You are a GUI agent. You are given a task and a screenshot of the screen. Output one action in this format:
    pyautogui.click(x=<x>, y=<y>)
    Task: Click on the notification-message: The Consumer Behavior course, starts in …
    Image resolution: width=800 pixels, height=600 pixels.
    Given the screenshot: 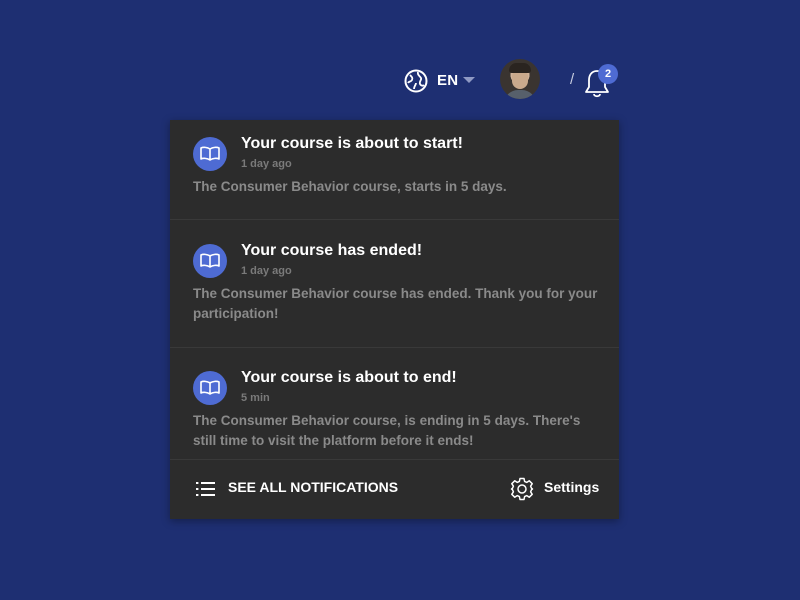 What is the action you would take?
    pyautogui.click(x=350, y=186)
    